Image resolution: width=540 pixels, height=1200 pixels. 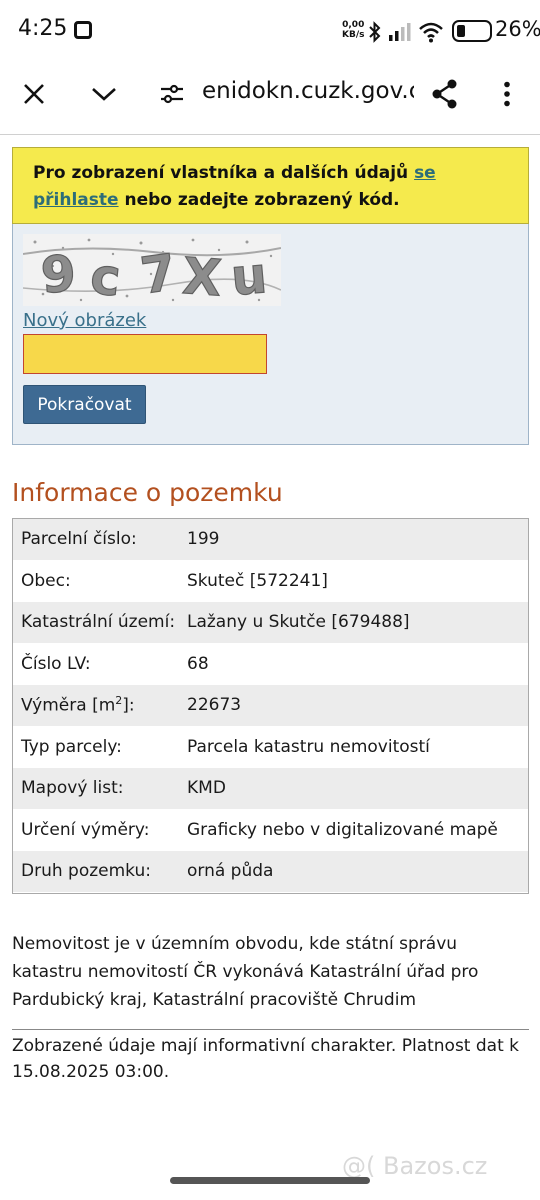 What do you see at coordinates (68, 706) in the screenshot?
I see `row-label-prefix: Výměra [m` at bounding box center [68, 706].